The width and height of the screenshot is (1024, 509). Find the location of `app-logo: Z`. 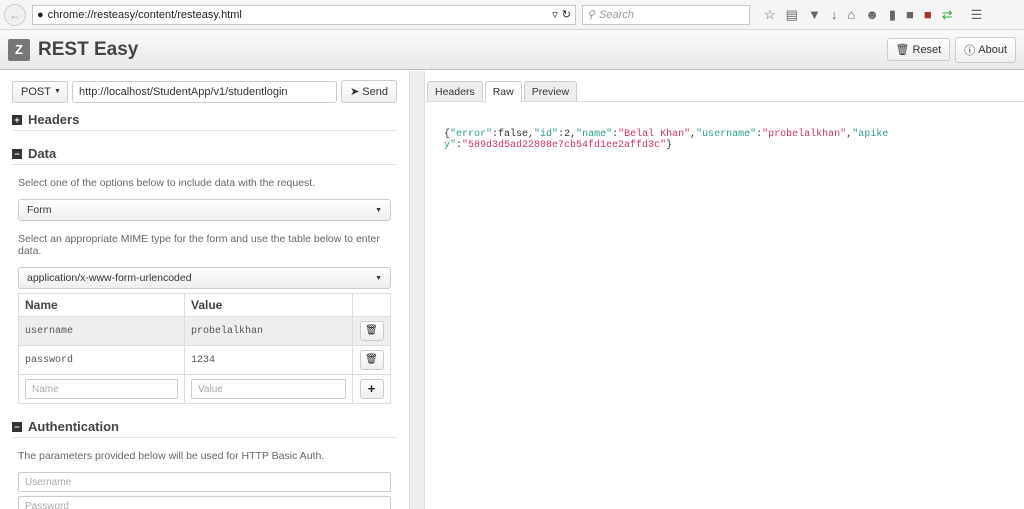

app-logo: Z is located at coordinates (19, 49).